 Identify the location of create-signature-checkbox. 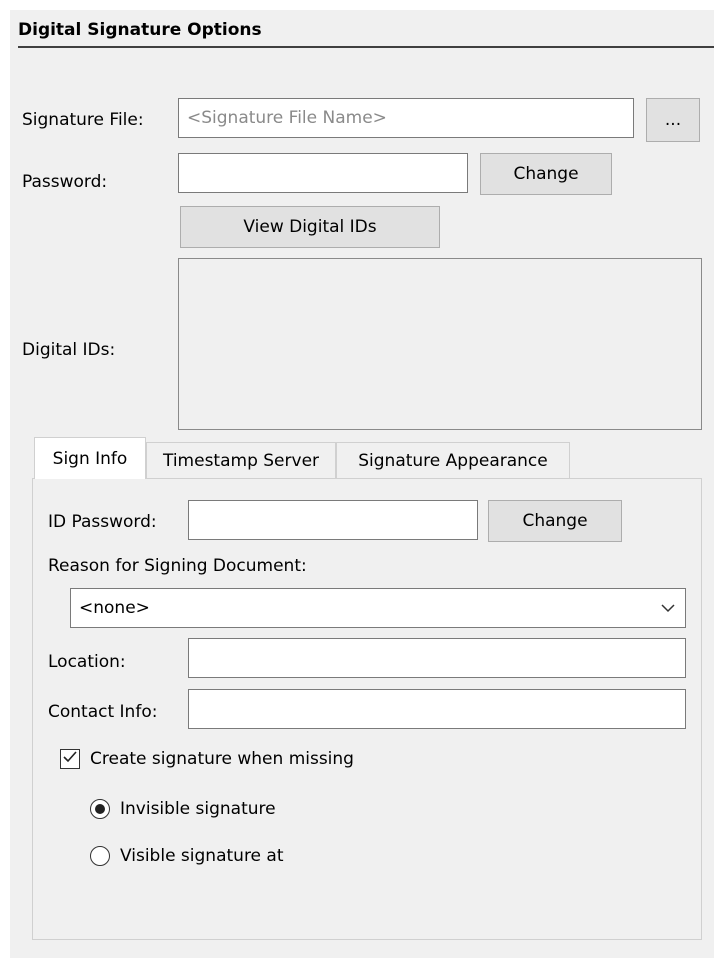
(70, 759).